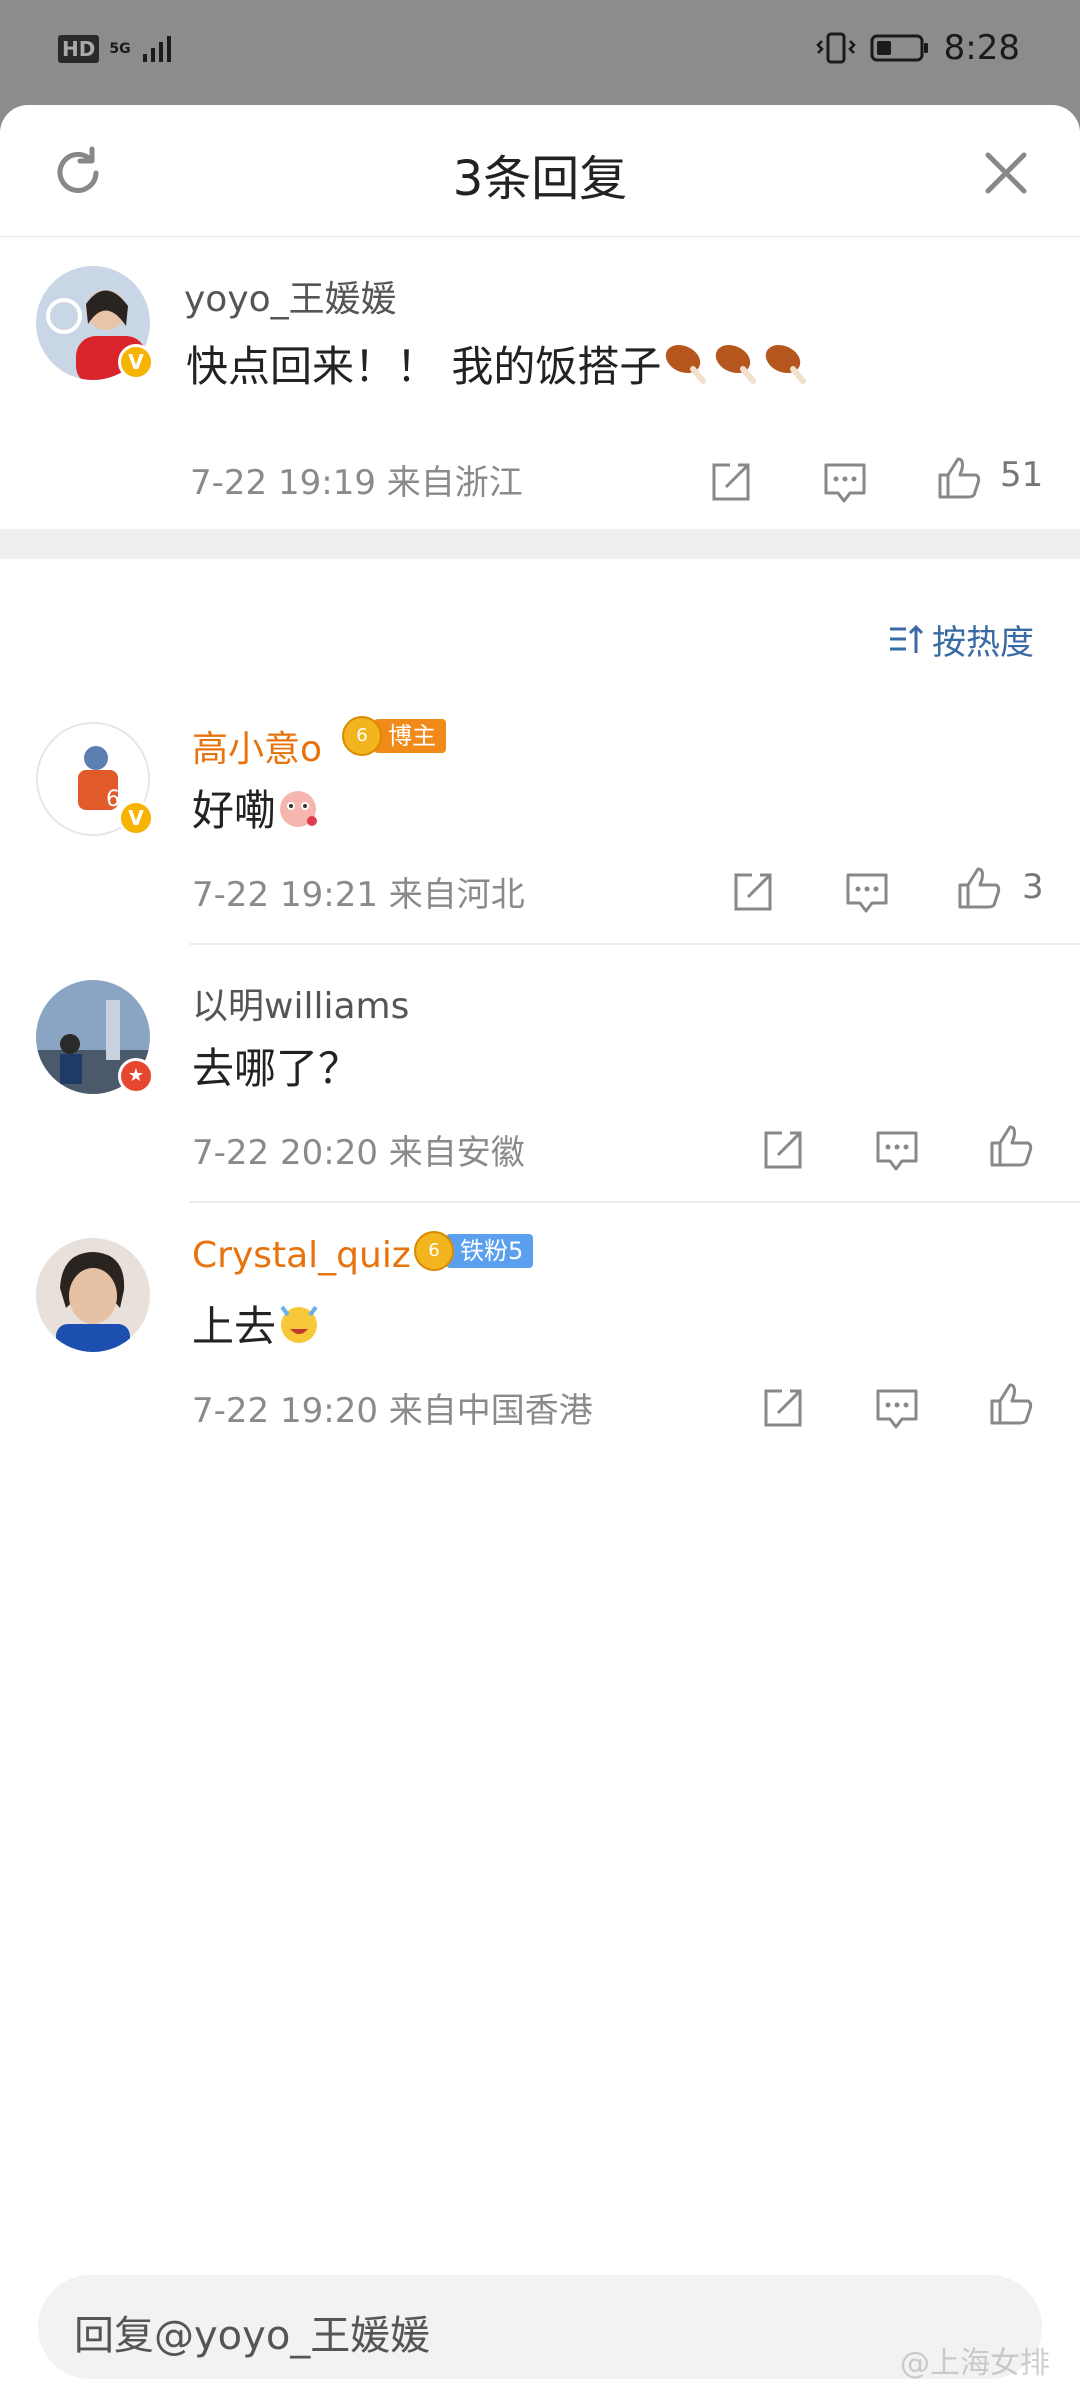 This screenshot has width=1080, height=2388. I want to click on comment-location: 来自中国香港, so click(490, 1411).